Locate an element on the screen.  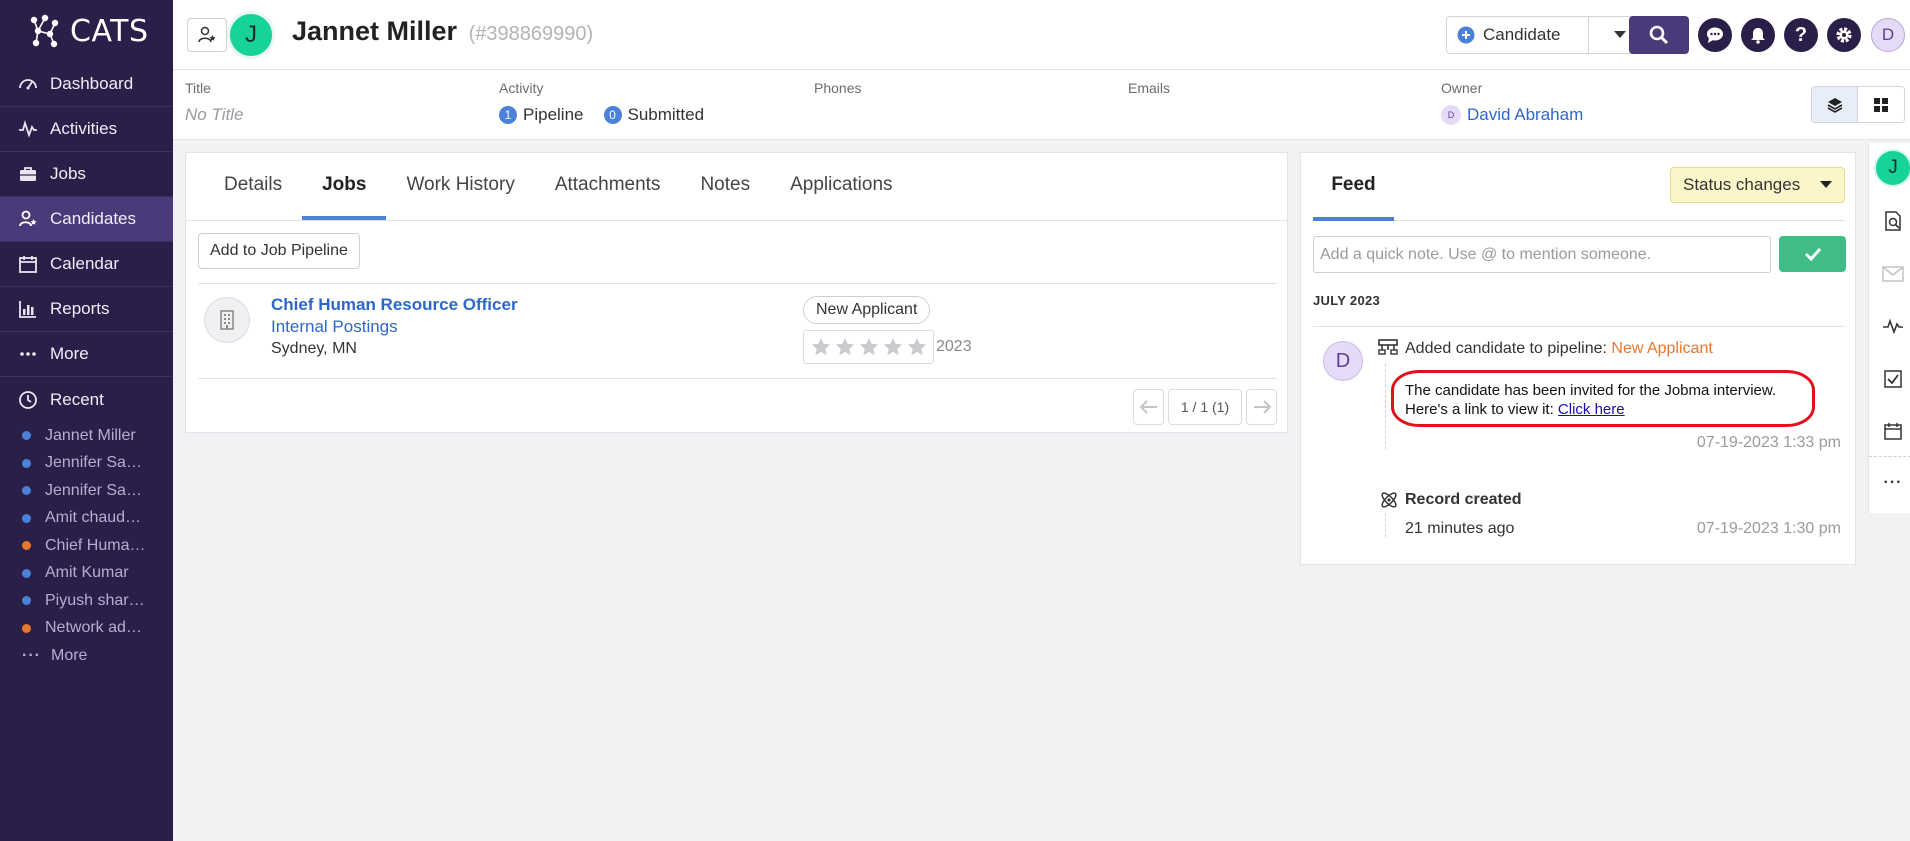
quick-note-input is located at coordinates (1542, 254).